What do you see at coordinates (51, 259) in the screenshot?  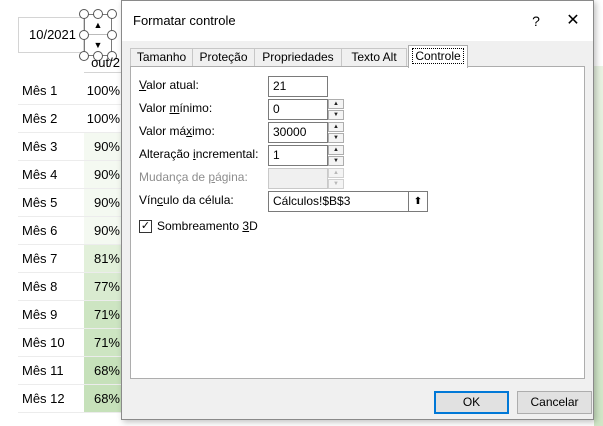 I see `row-label-cell: Mês 7` at bounding box center [51, 259].